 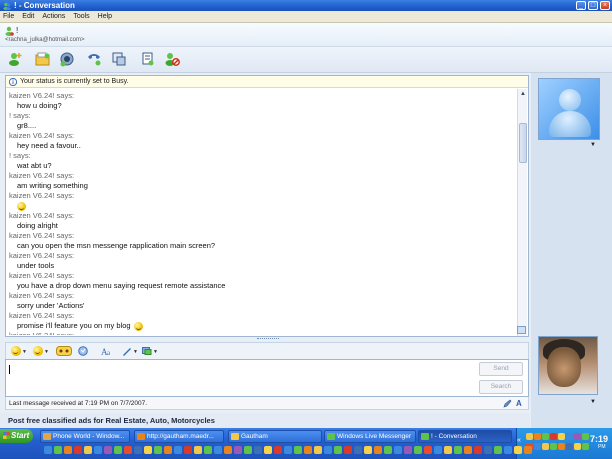 I want to click on history-scrollbar: ▲, so click(x=522, y=212).